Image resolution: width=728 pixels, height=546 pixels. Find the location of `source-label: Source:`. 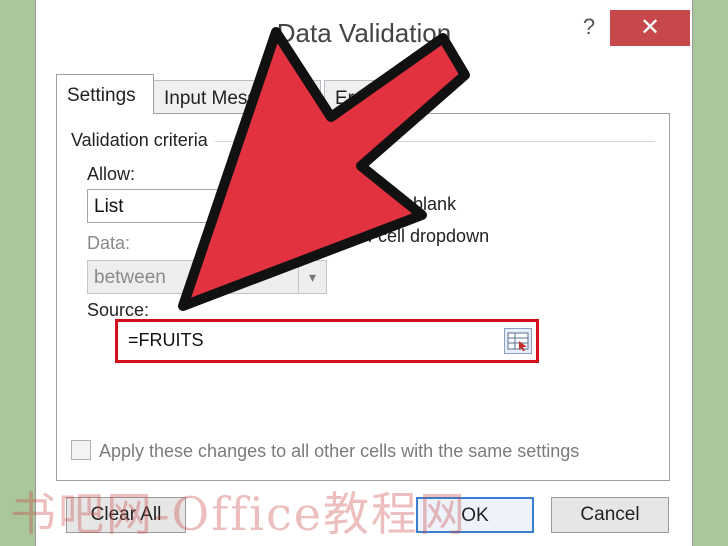

source-label: Source: is located at coordinates (118, 310).